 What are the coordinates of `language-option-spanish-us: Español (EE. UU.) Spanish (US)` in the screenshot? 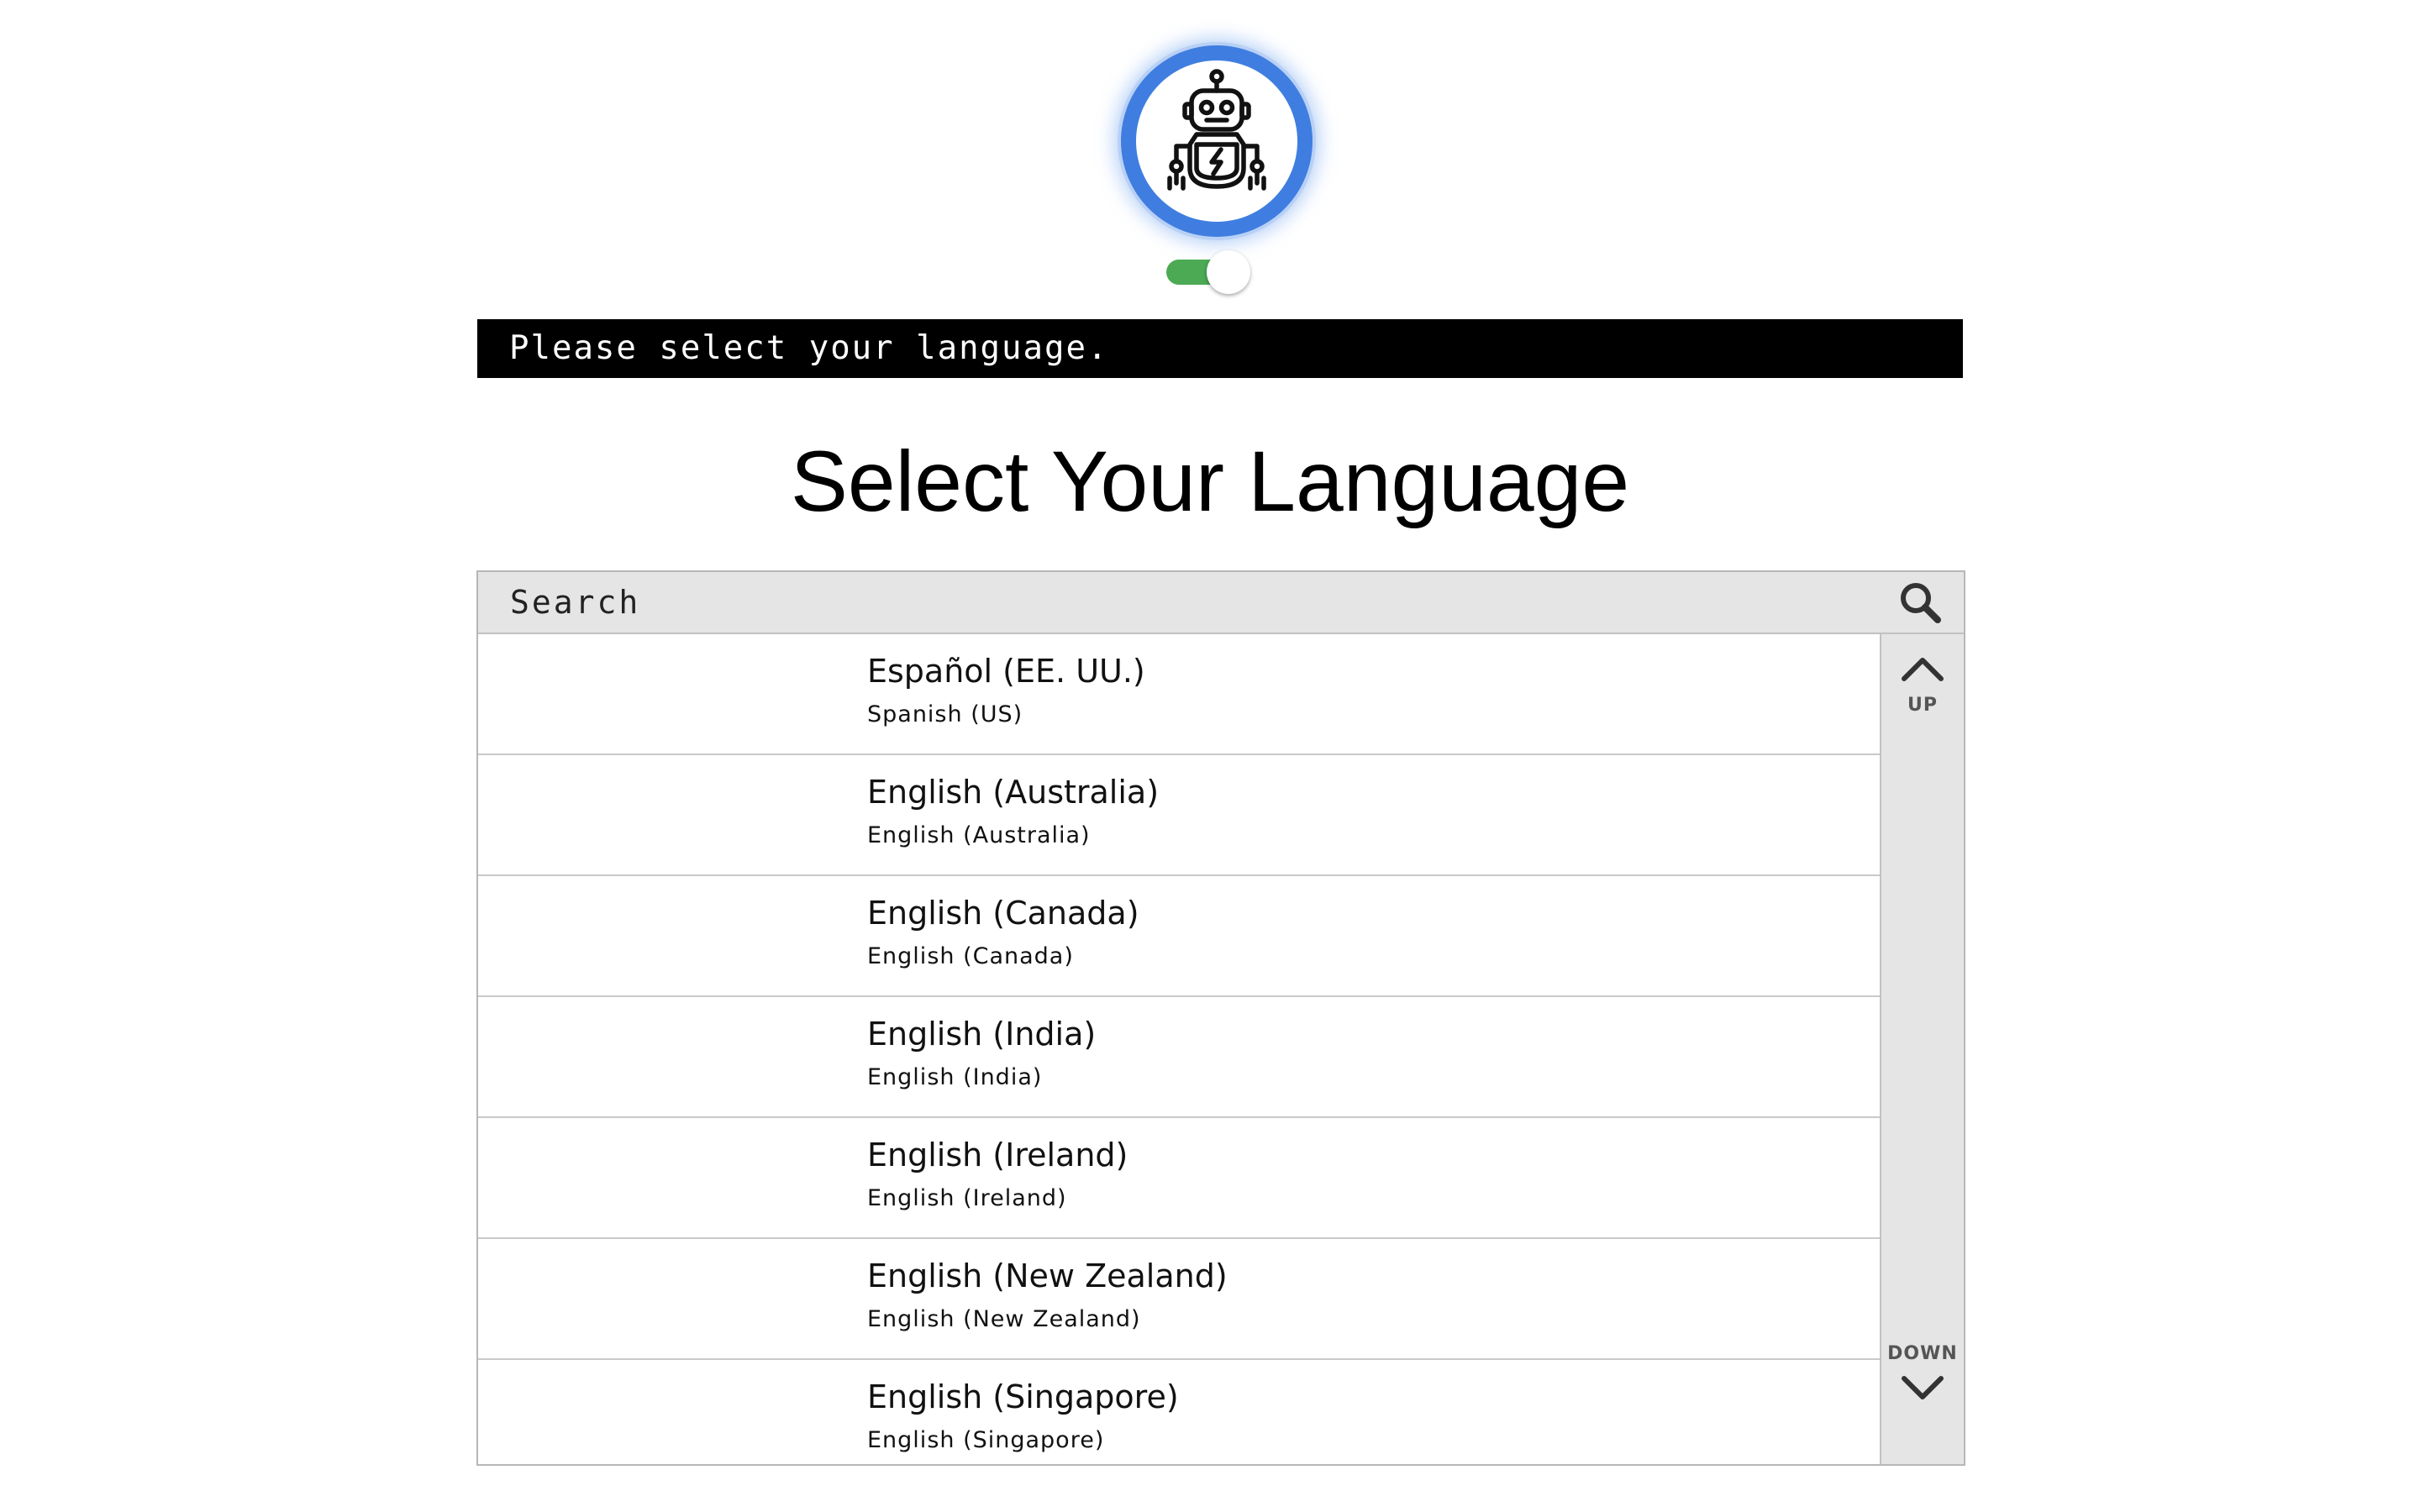 It's located at (1179, 694).